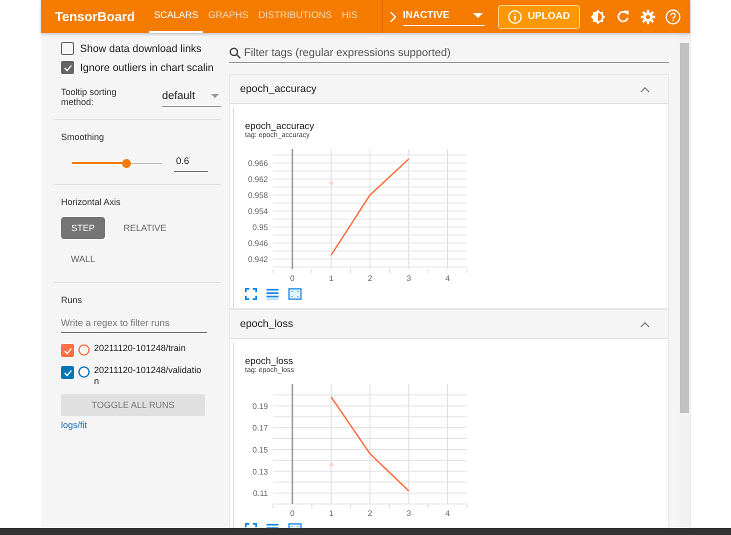  What do you see at coordinates (134, 321) in the screenshot?
I see `run-filter-field: Write a regex to filter runs` at bounding box center [134, 321].